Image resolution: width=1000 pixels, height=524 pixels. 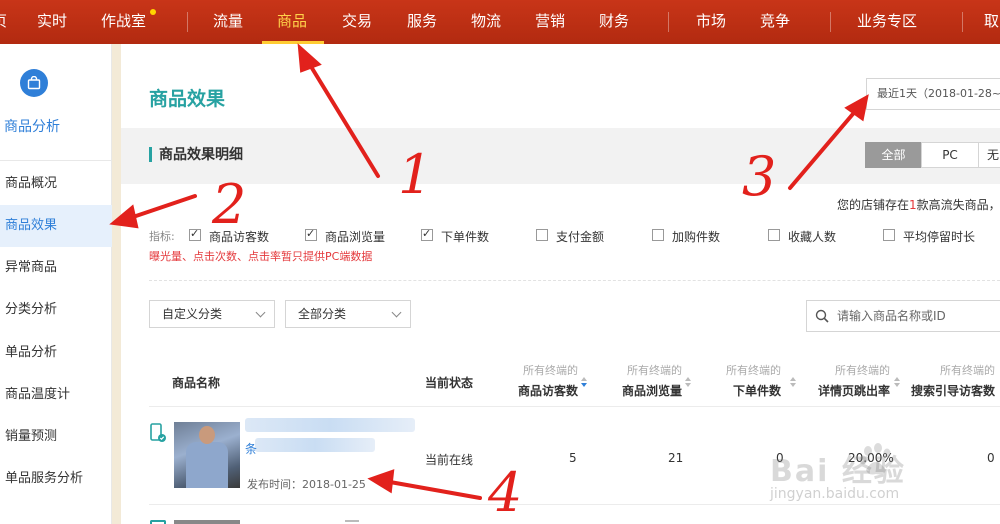 What do you see at coordinates (52, 22) in the screenshot?
I see `nav-item-realtime: 实时` at bounding box center [52, 22].